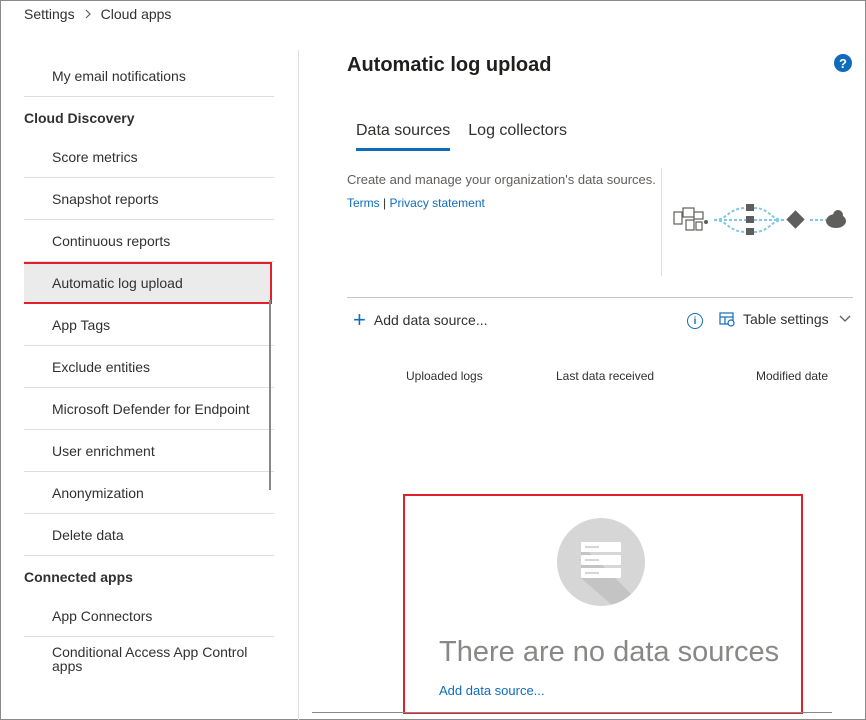 The height and width of the screenshot is (720, 866). What do you see at coordinates (792, 376) in the screenshot?
I see `column-header-modified-date: Modified date` at bounding box center [792, 376].